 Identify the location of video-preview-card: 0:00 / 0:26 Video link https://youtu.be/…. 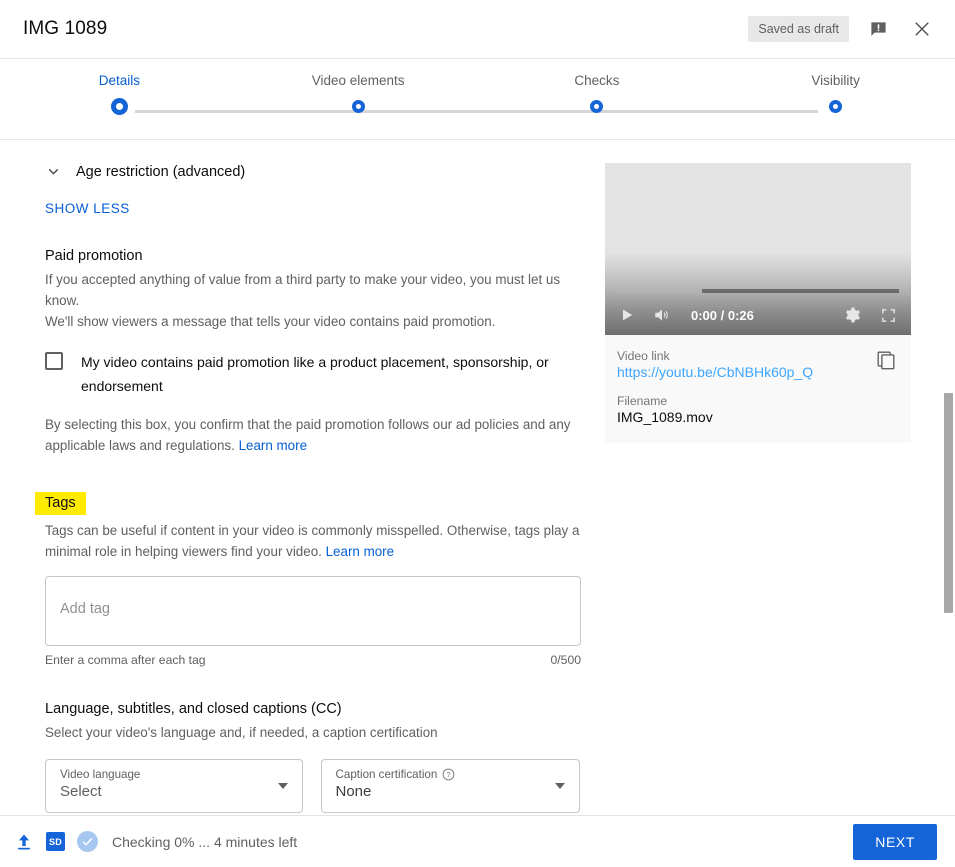
(758, 303).